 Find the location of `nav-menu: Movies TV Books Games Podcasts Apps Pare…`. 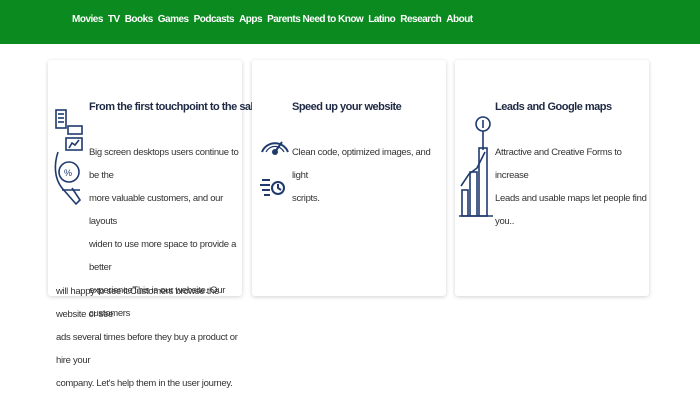

nav-menu: Movies TV Books Games Podcasts Apps Pare… is located at coordinates (272, 20).